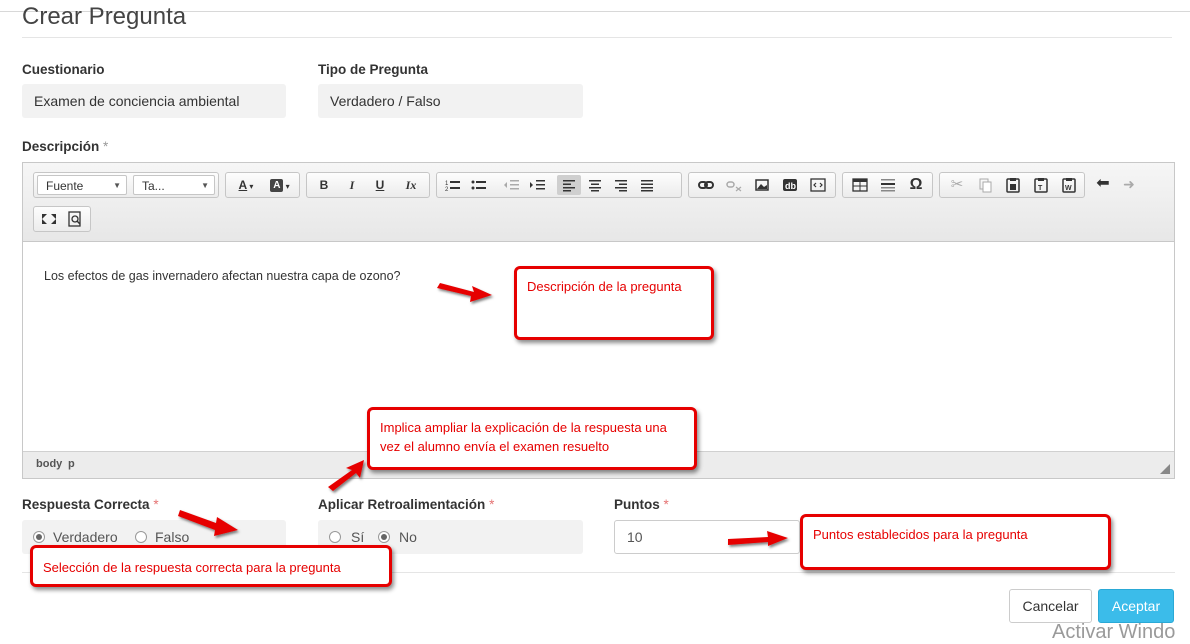 The image size is (1190, 644). I want to click on arrow-up-icon, so click(346, 475).